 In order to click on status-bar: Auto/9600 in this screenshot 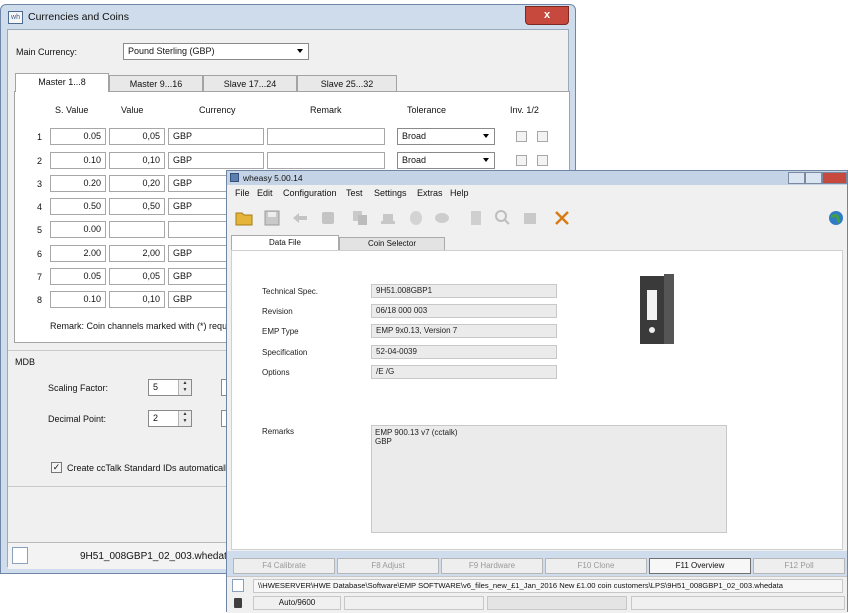, I will do `click(537, 603)`.